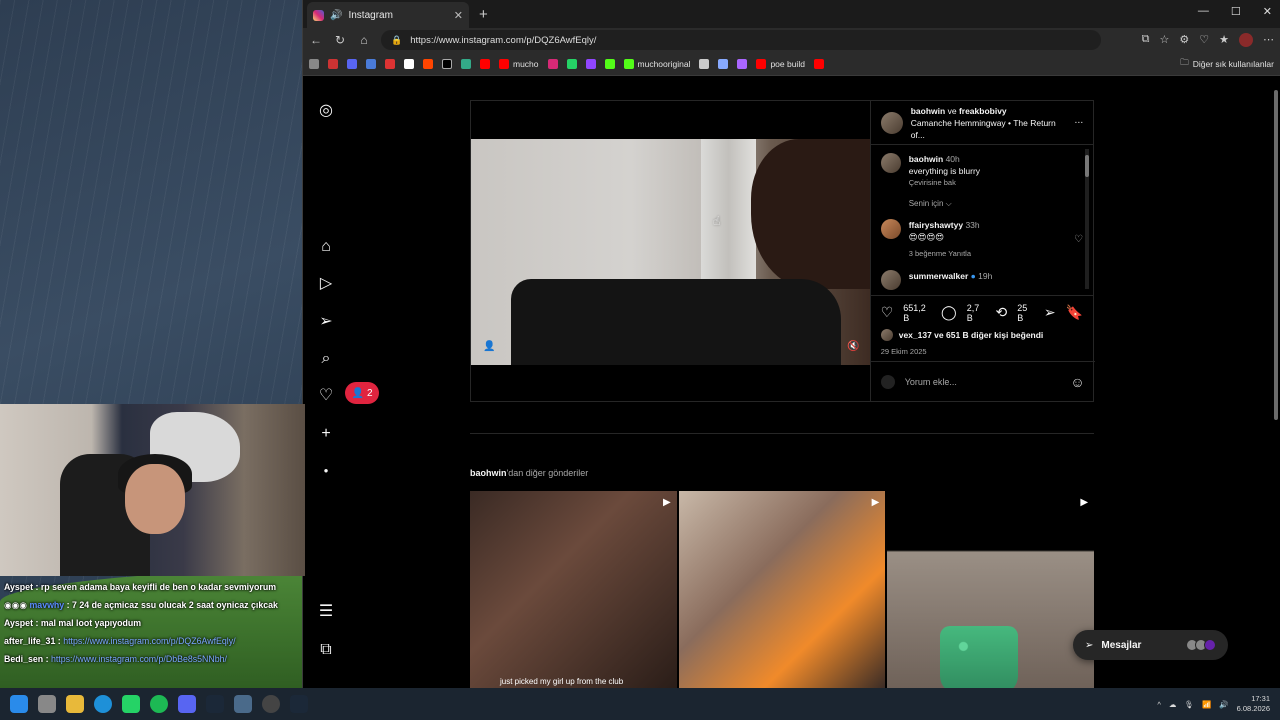  What do you see at coordinates (47, 704) in the screenshot?
I see `widgets-icon` at bounding box center [47, 704].